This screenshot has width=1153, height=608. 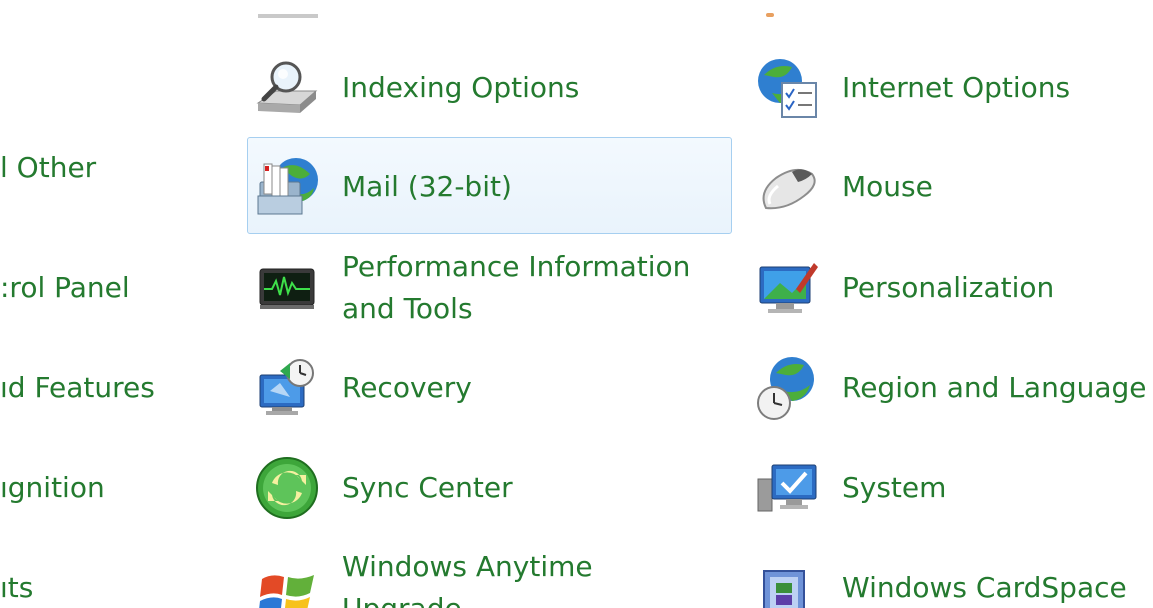 I want to click on item-system: System, so click(x=847, y=488).